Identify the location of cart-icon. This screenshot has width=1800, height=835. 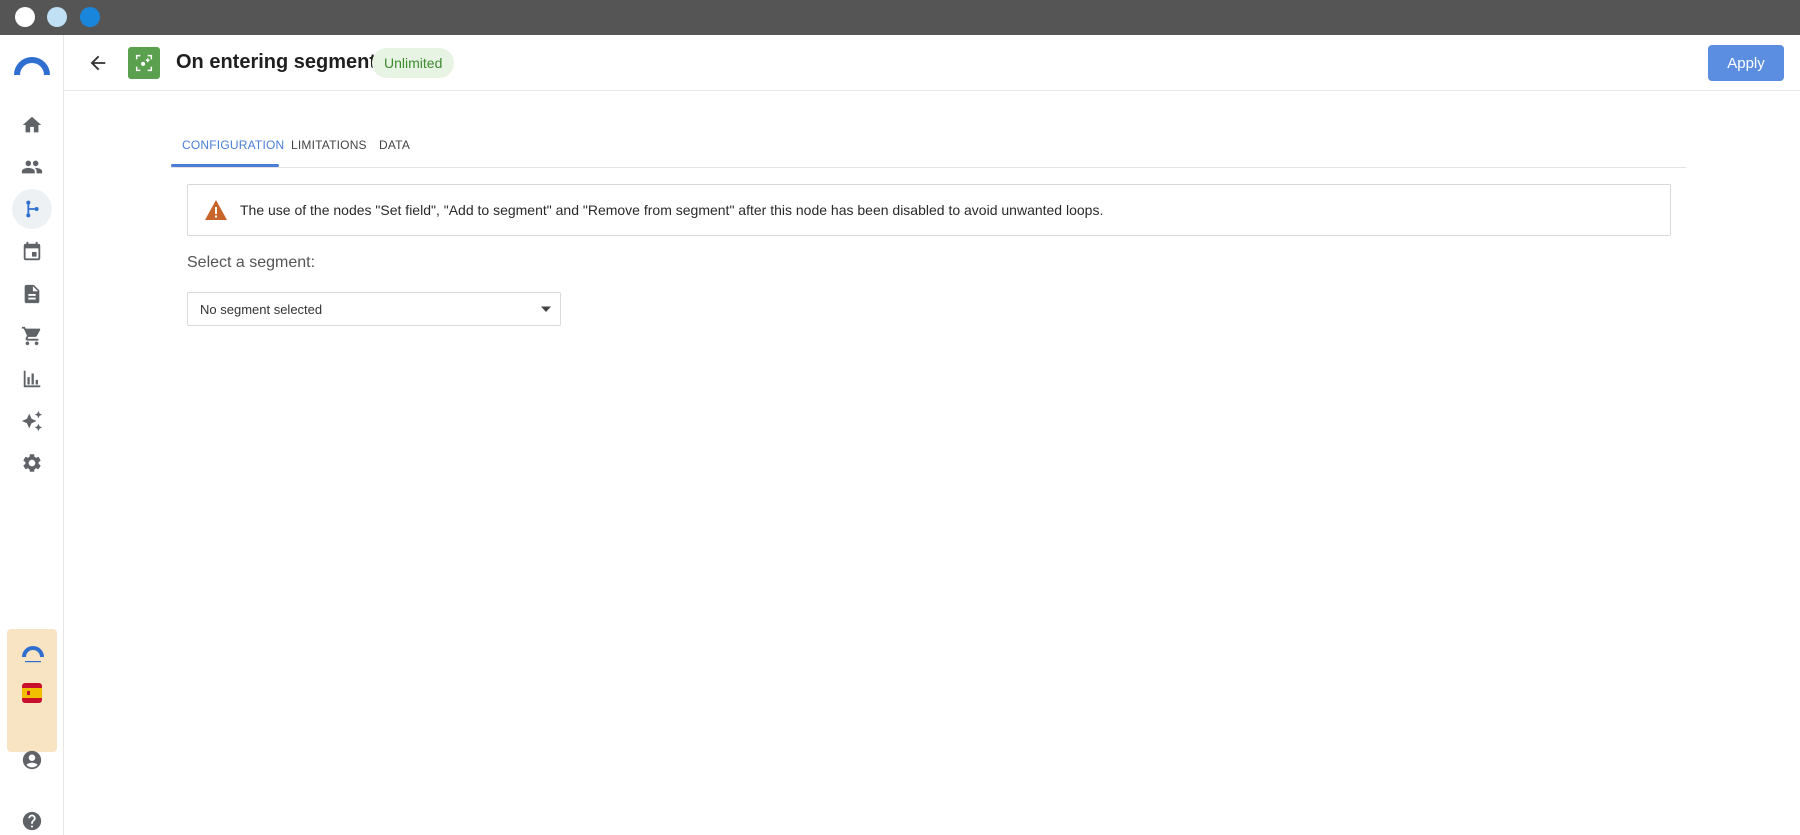
(31, 336).